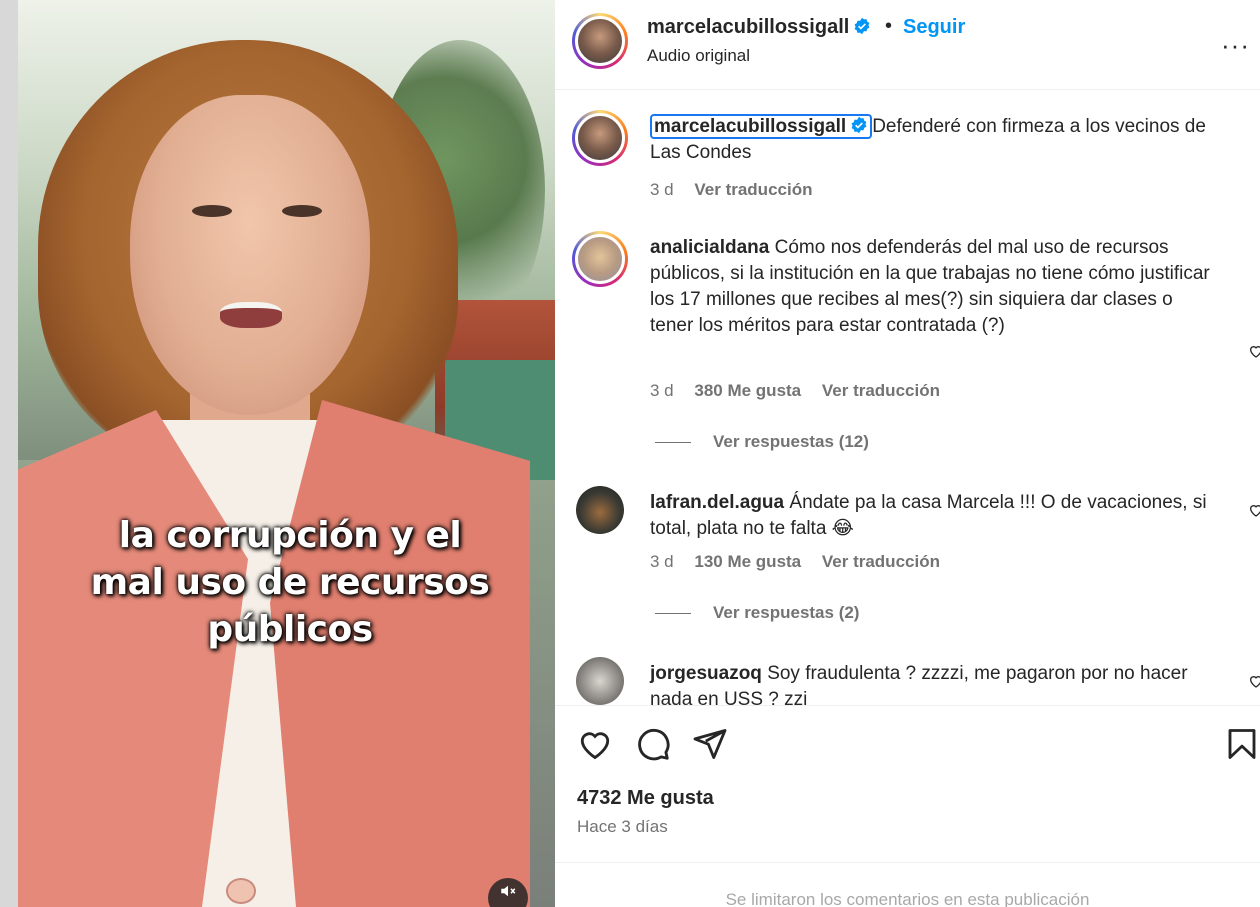 This screenshot has height=907, width=1260. Describe the element at coordinates (747, 390) in the screenshot. I see `comment-likes: 380 Me gusta` at that location.